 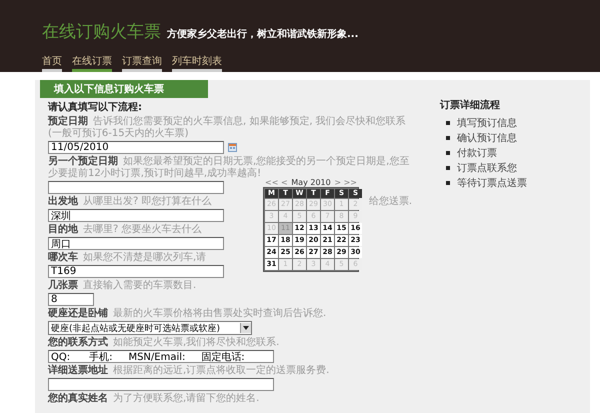 I want to click on nav-link: 订票查询, so click(x=142, y=63).